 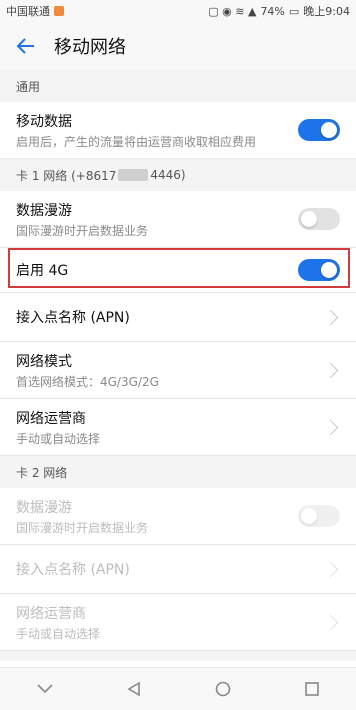 I want to click on roaming1-title: 数据漫游, so click(x=44, y=210).